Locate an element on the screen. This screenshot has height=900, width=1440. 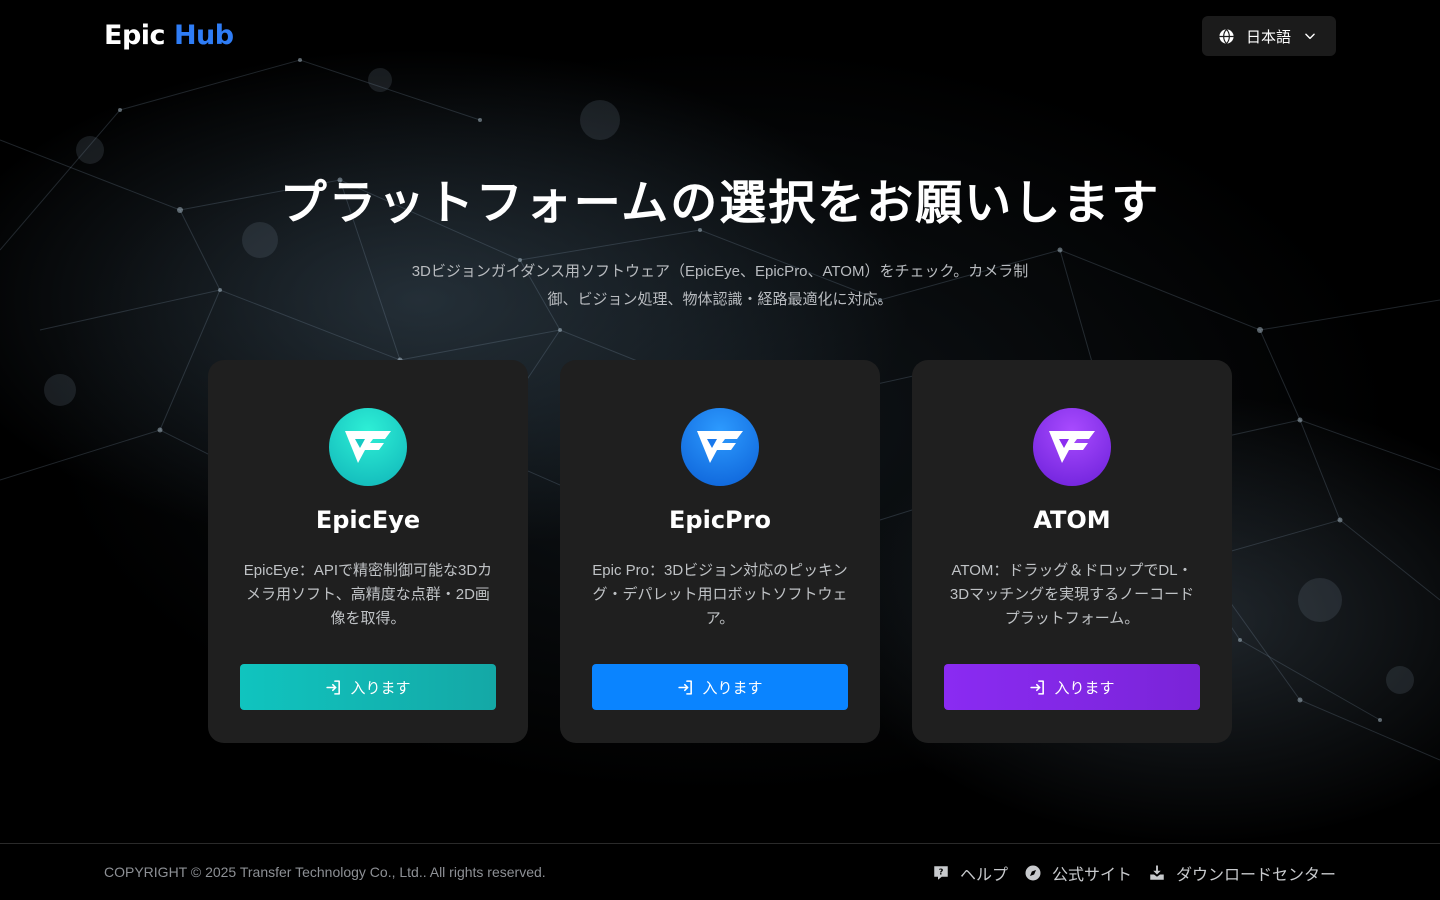
enter-button-atom: 入ります is located at coordinates (1072, 687).